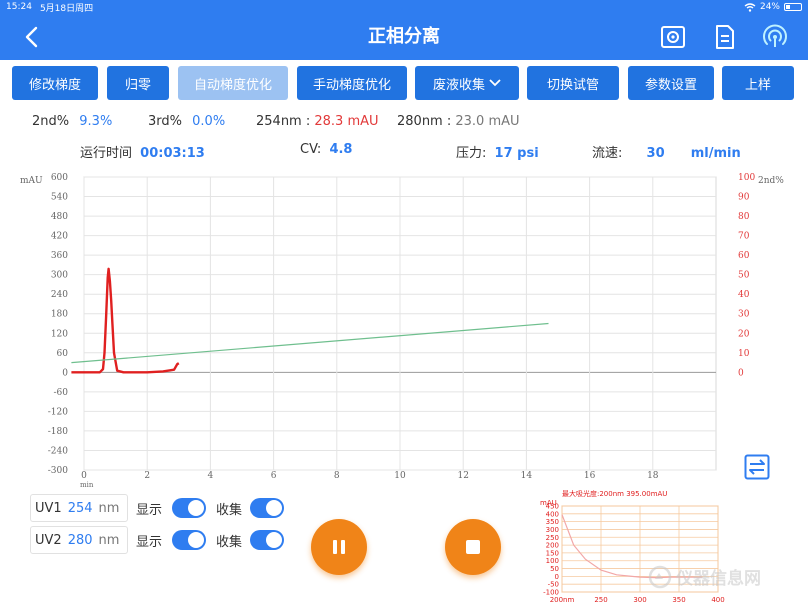  I want to click on watermark: 仪器信息网, so click(704, 576).